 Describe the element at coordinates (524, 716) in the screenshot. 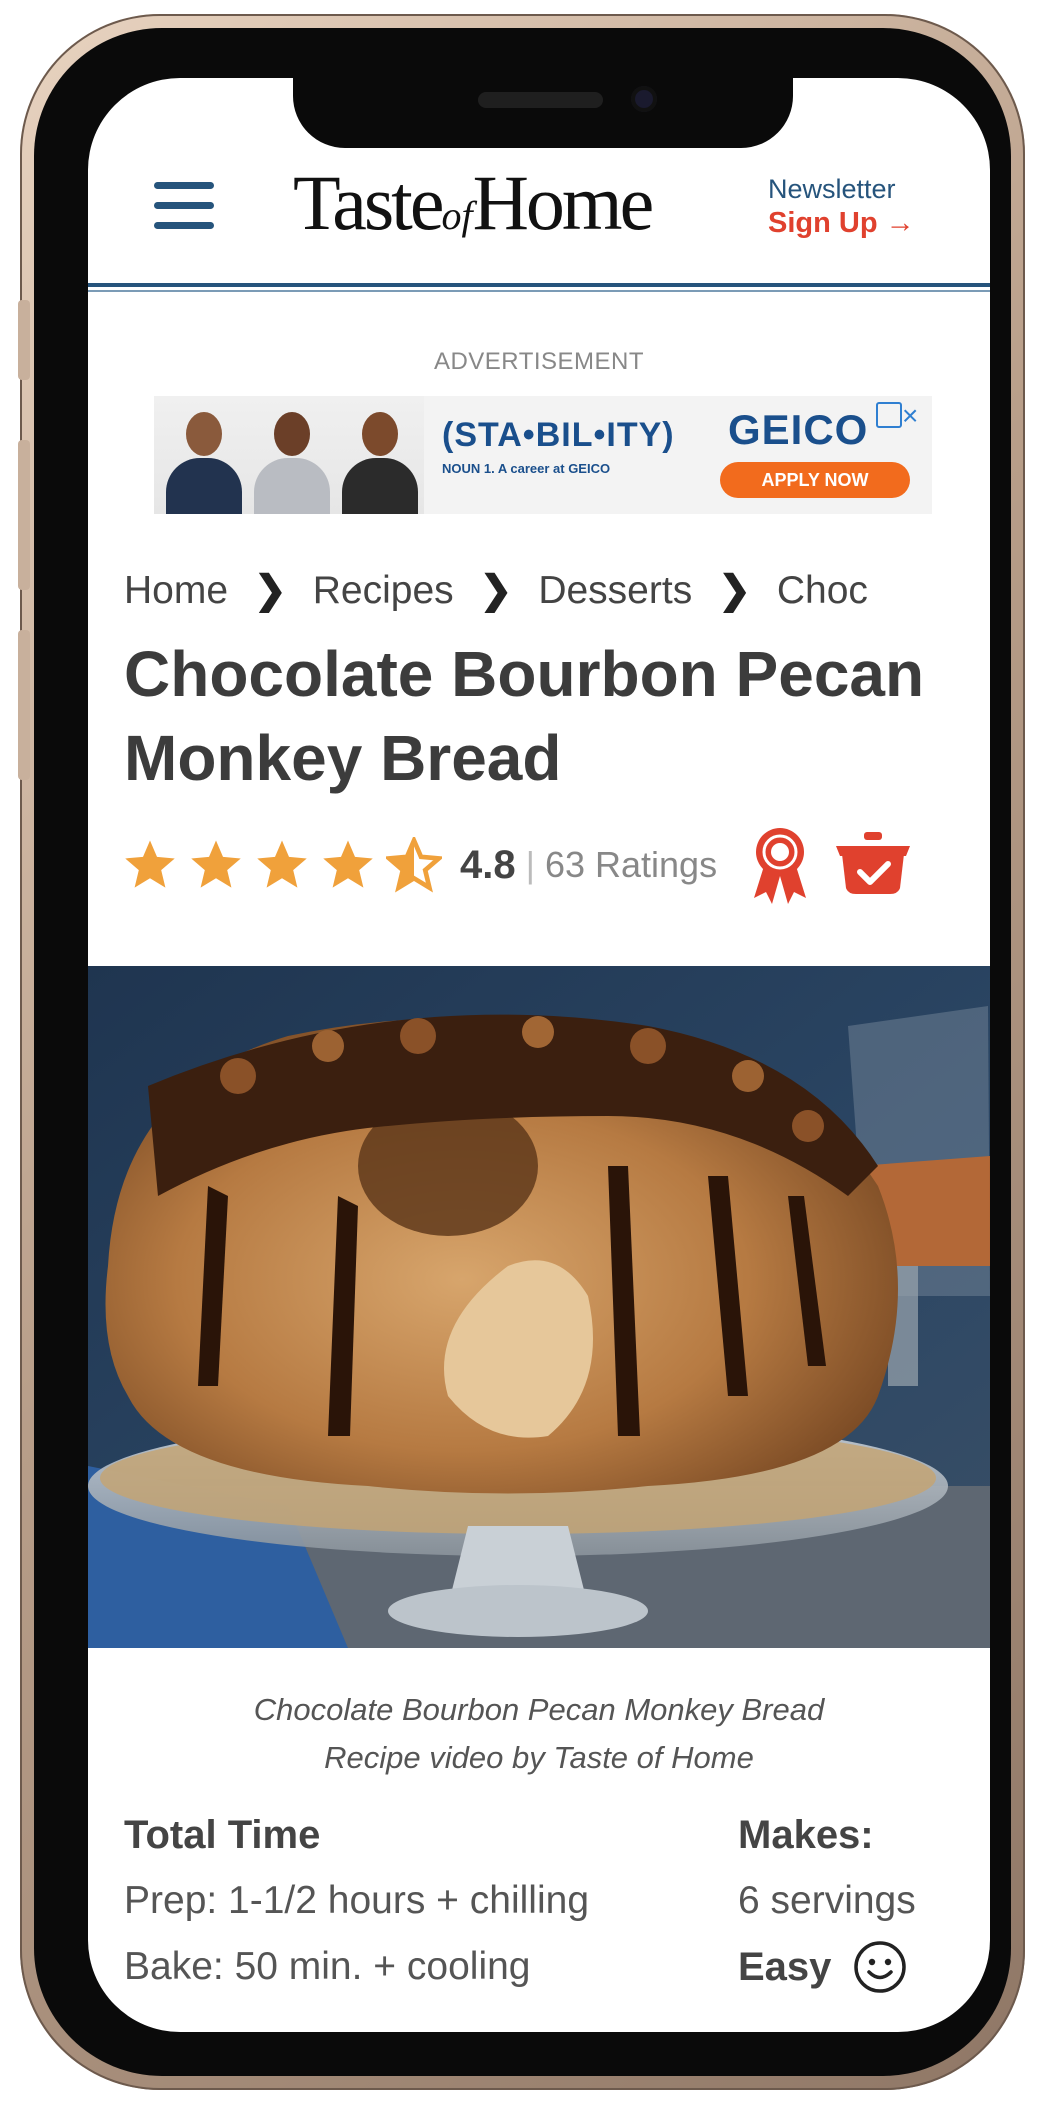

I see `recipe-title: Chocolate Bourbon Pecan Monkey Bread` at that location.